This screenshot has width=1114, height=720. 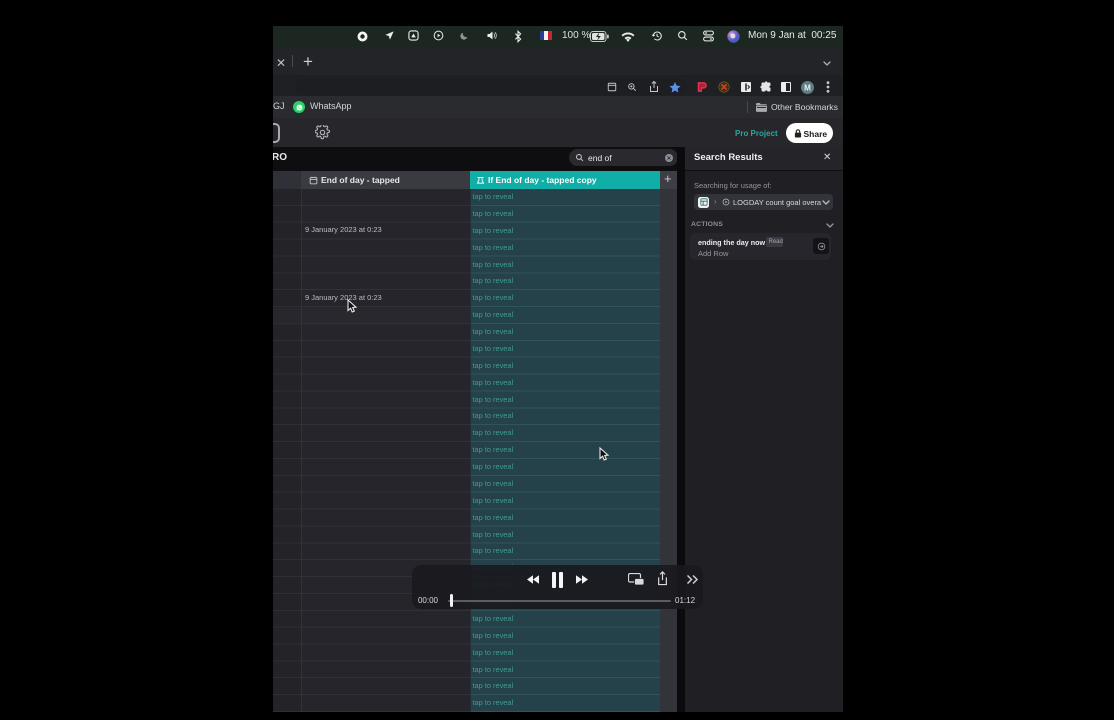 What do you see at coordinates (807, 87) in the screenshot?
I see `svg-text: M` at bounding box center [807, 87].